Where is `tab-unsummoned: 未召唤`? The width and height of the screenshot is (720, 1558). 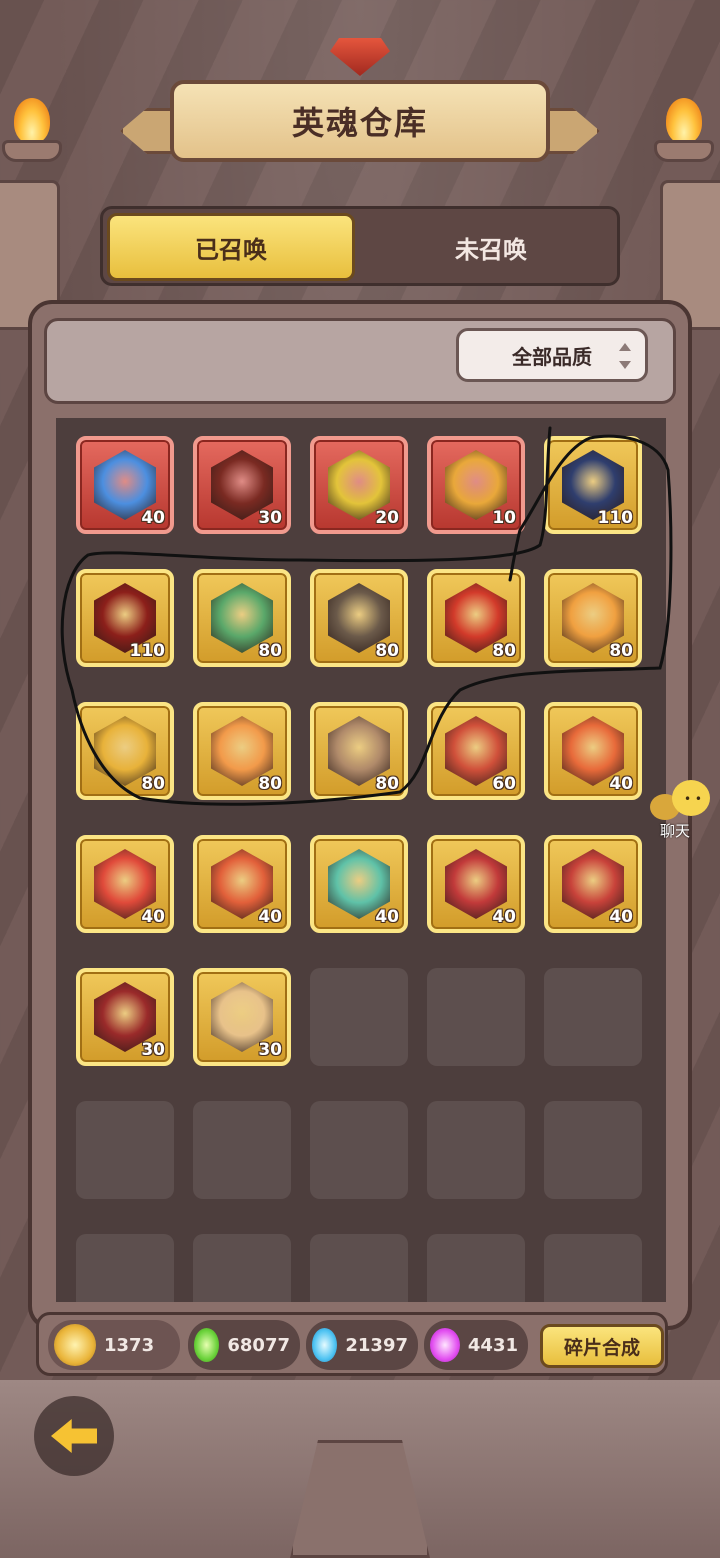 tab-unsummoned: 未召唤 is located at coordinates (491, 247).